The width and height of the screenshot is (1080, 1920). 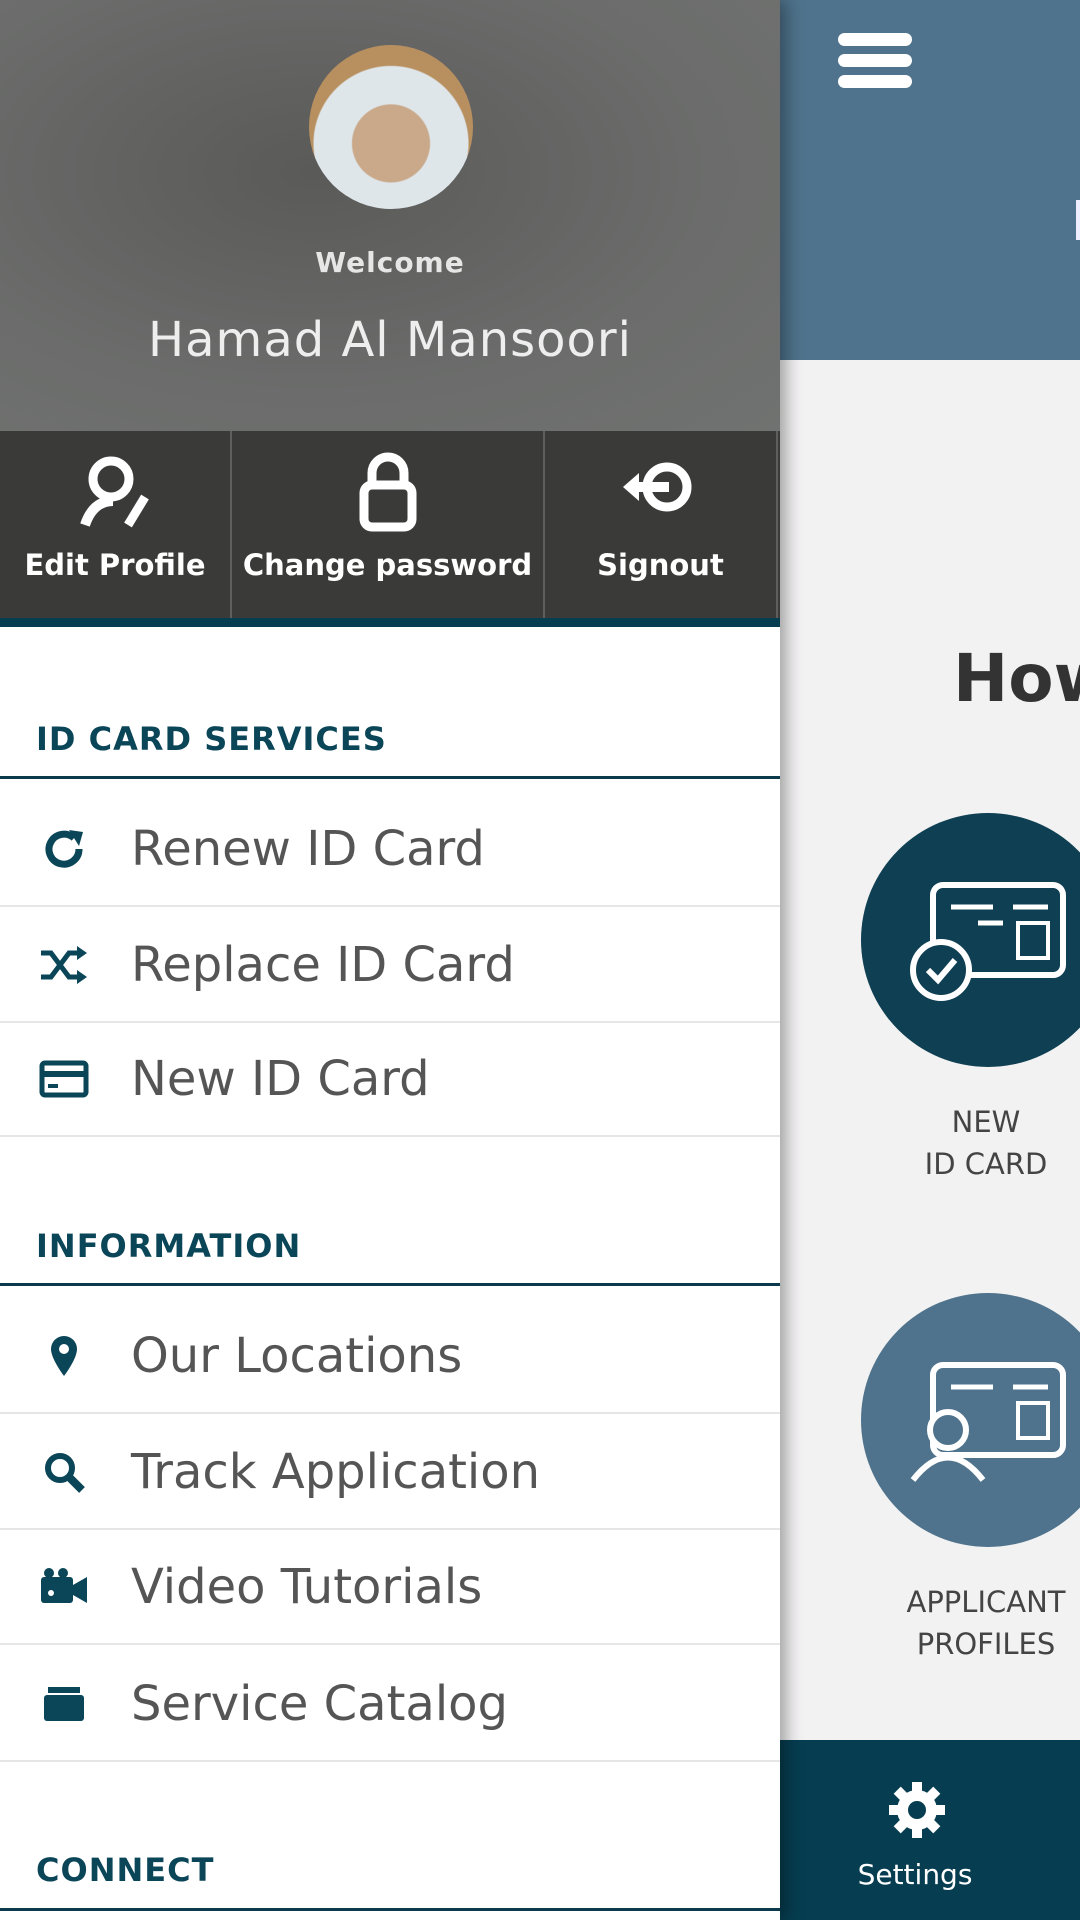 I want to click on search-icon, so click(x=64, y=1473).